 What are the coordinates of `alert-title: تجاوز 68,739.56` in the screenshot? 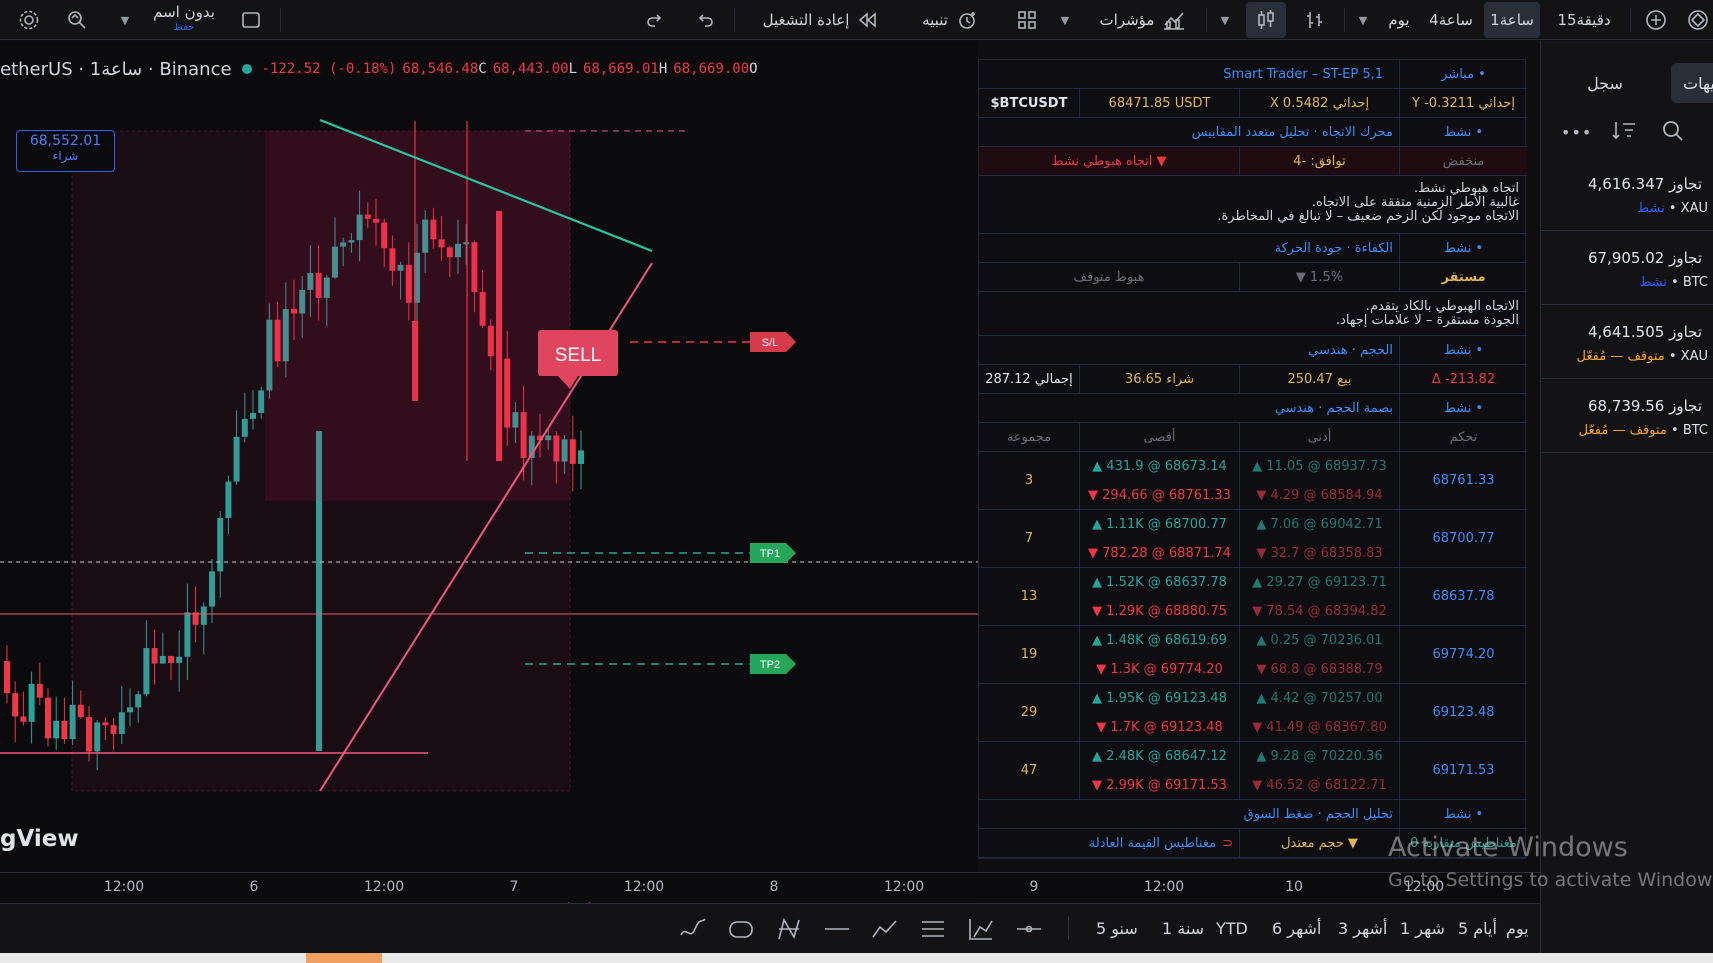 It's located at (1644, 406).